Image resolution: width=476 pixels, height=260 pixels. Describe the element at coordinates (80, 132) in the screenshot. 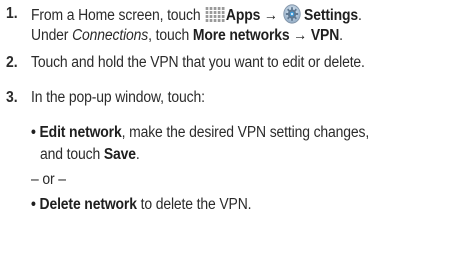

I see `edit-network-label: Edit network` at that location.